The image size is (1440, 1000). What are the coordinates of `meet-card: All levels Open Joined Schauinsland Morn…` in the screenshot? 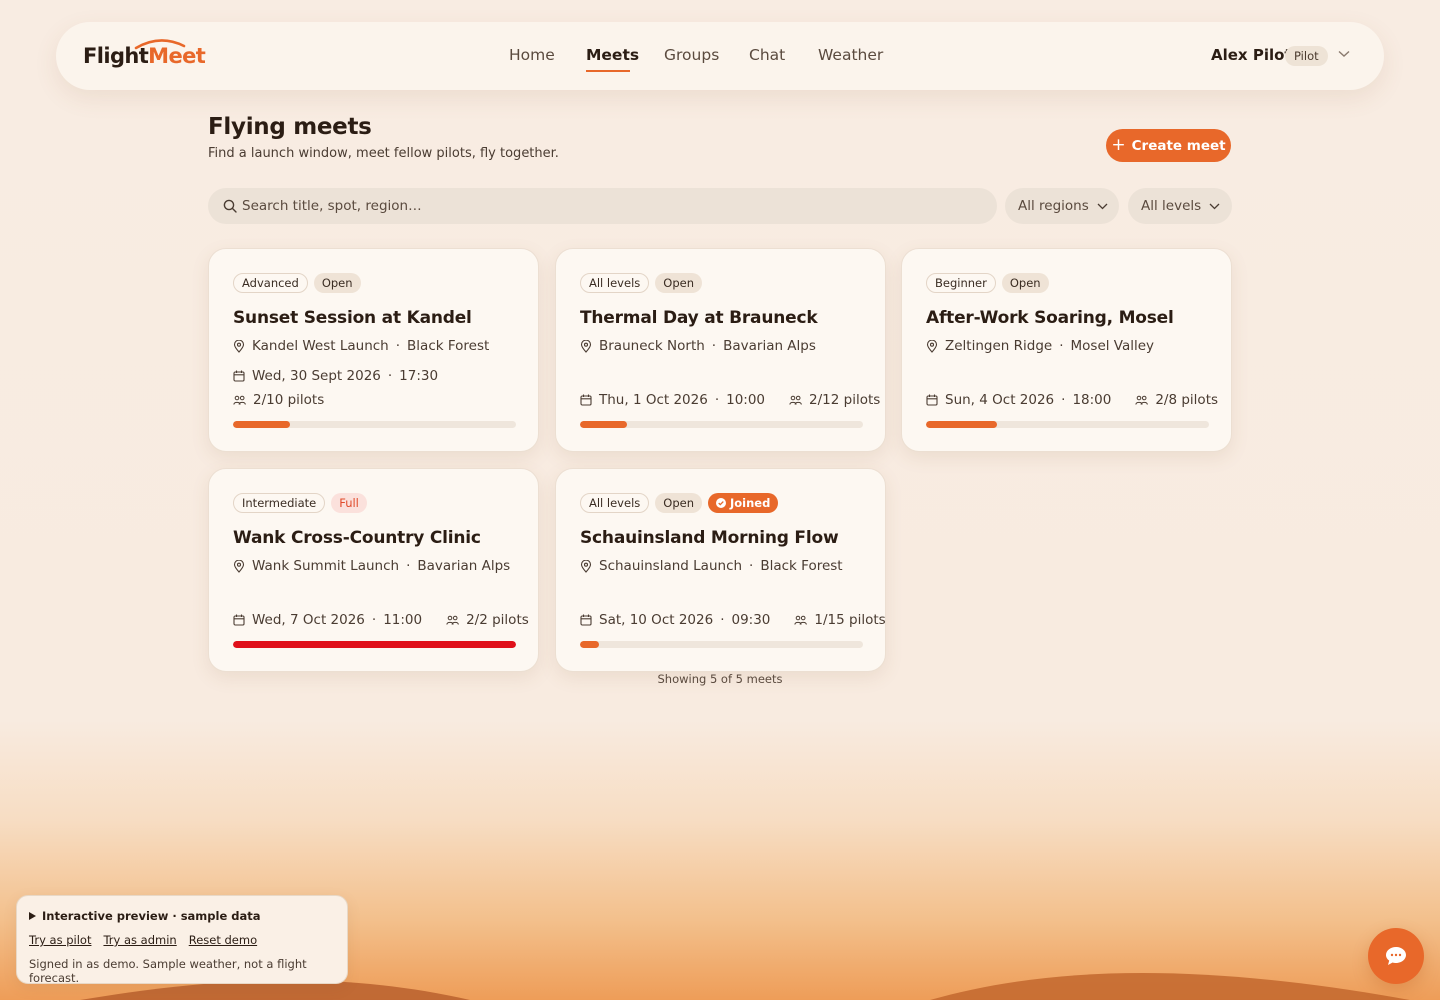 It's located at (720, 570).